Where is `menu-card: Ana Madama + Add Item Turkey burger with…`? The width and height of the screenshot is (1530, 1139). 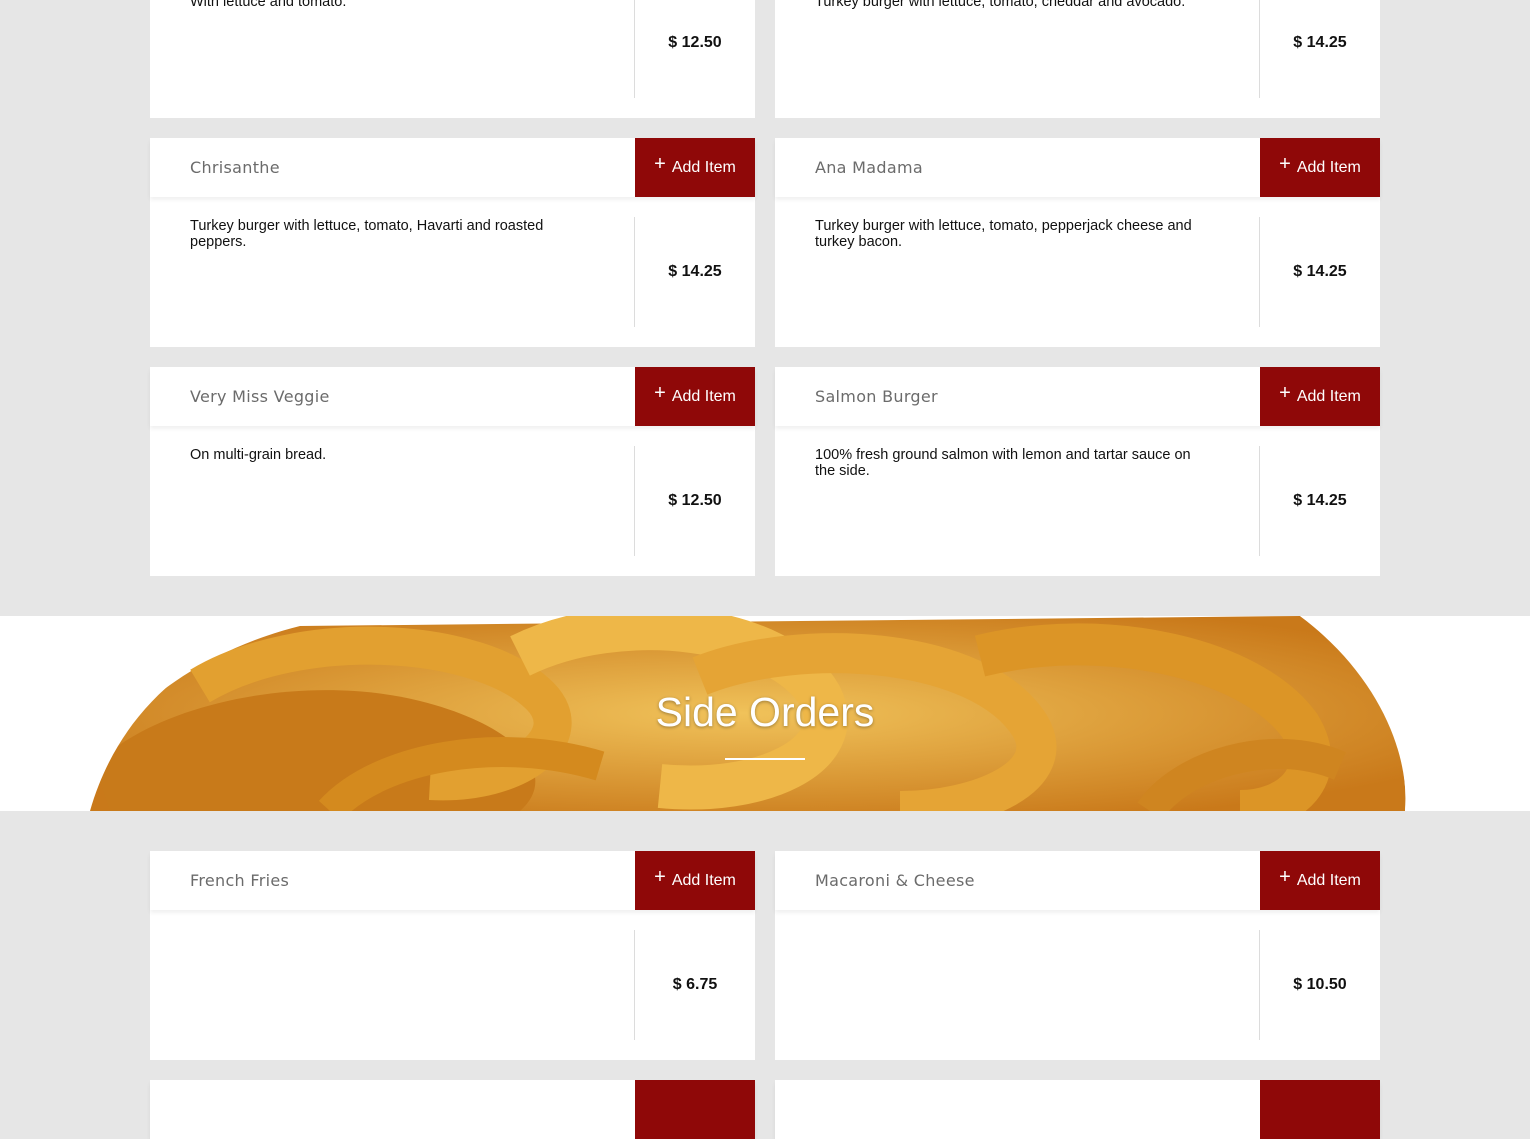
menu-card: Ana Madama + Add Item Turkey burger with… is located at coordinates (1077, 242).